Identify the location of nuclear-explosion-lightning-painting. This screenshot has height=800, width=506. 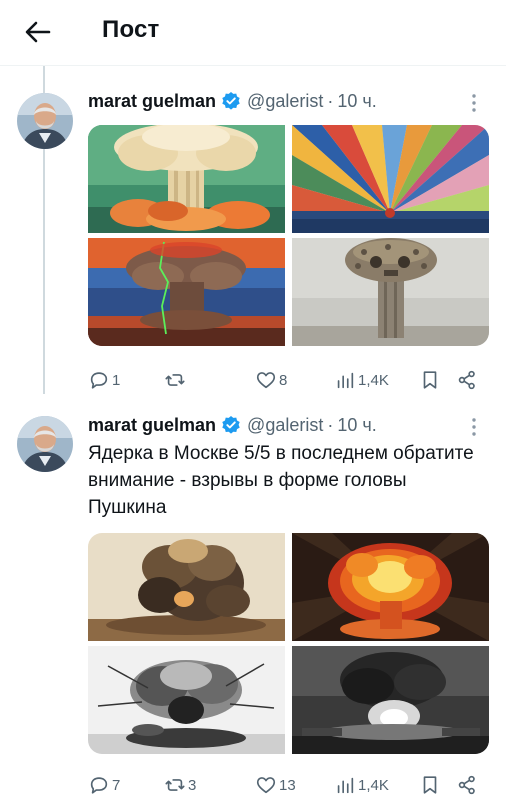
(186, 292).